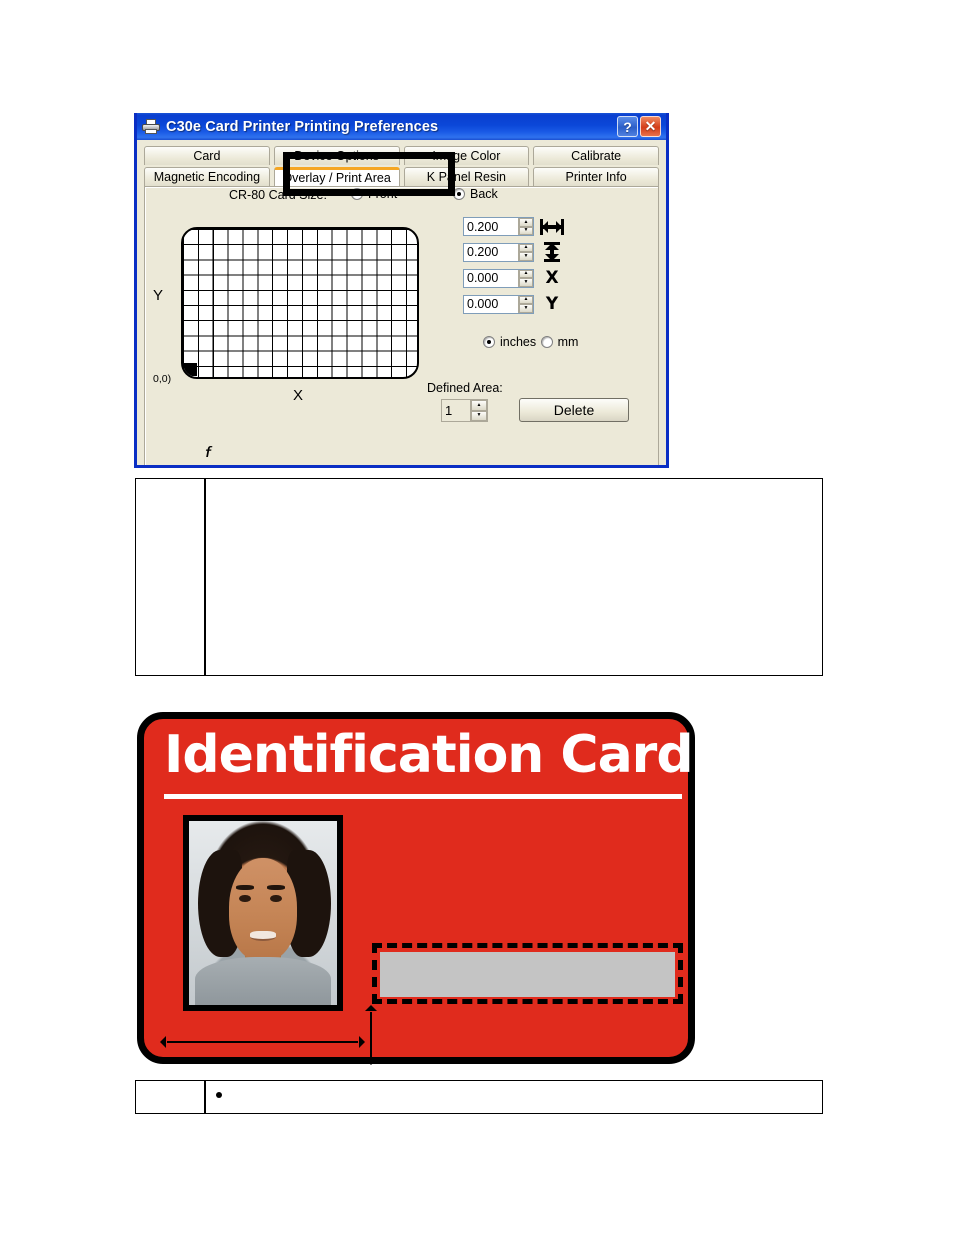 The width and height of the screenshot is (954, 1235). I want to click on spinner-width-row: 0.200 ▲ ▼, so click(514, 226).